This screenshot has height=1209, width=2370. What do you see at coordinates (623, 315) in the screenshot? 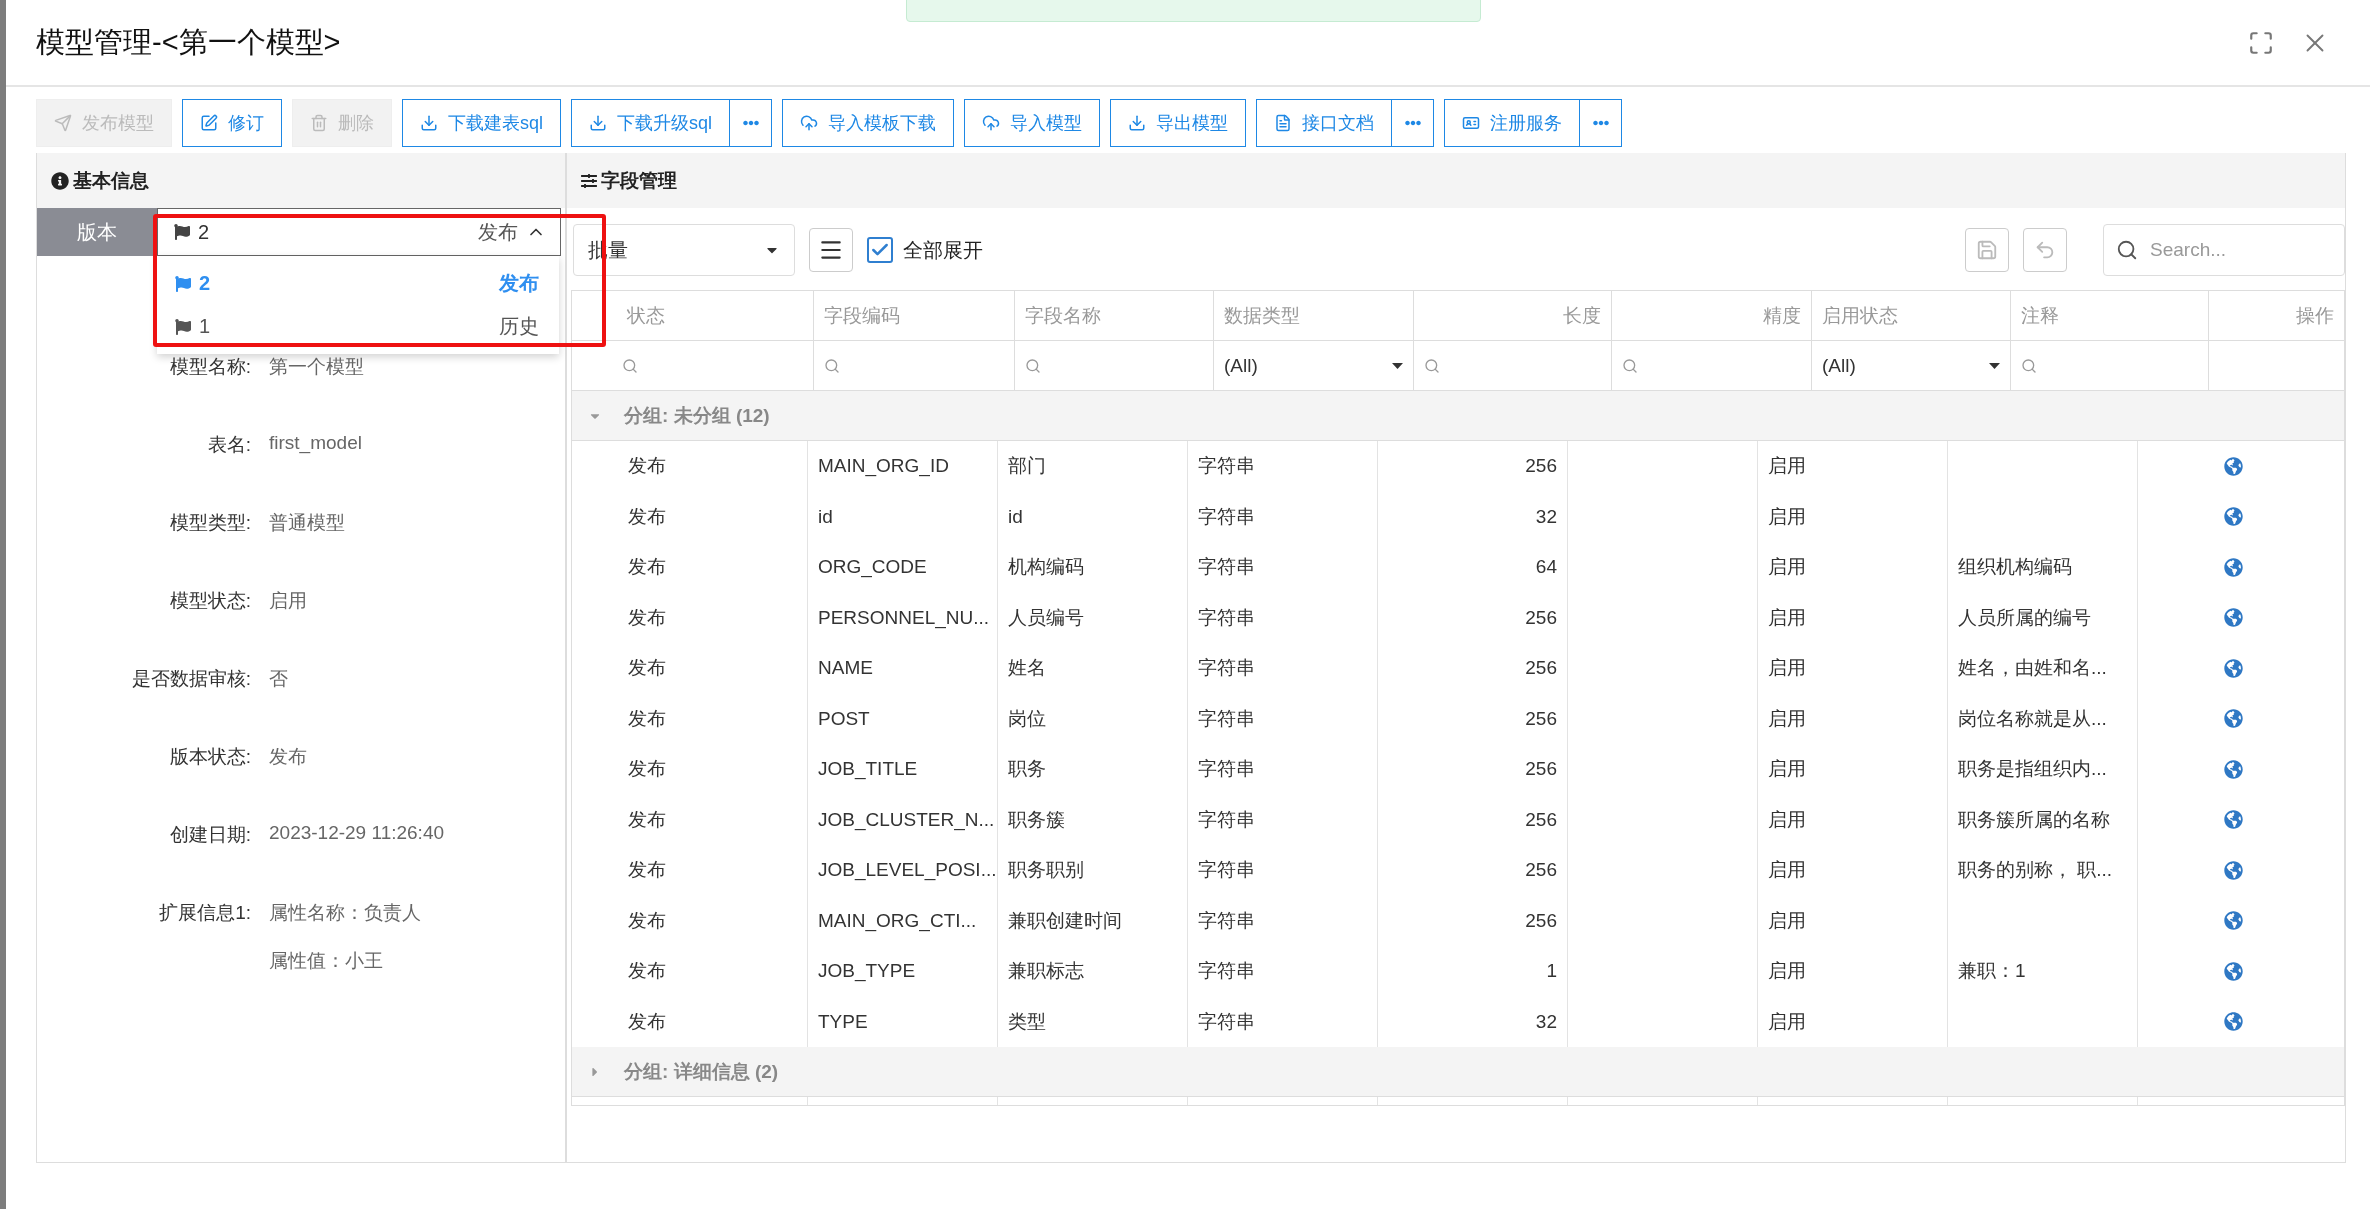
I see `column-header: 状态` at bounding box center [623, 315].